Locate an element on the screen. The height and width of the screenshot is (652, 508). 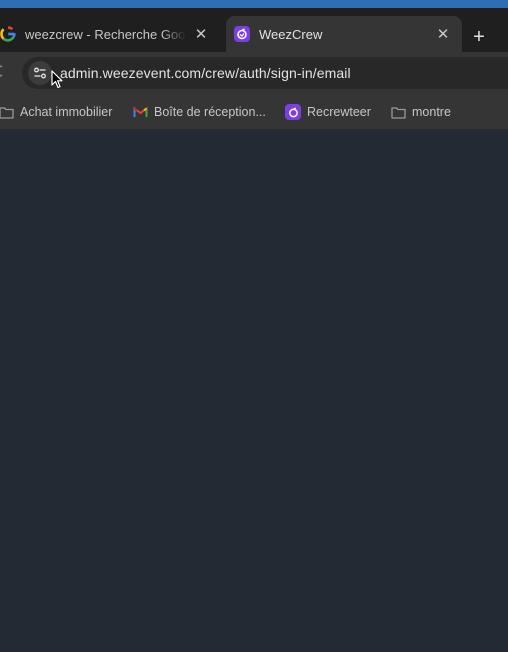
bookmark-label: Recrewteer is located at coordinates (339, 112).